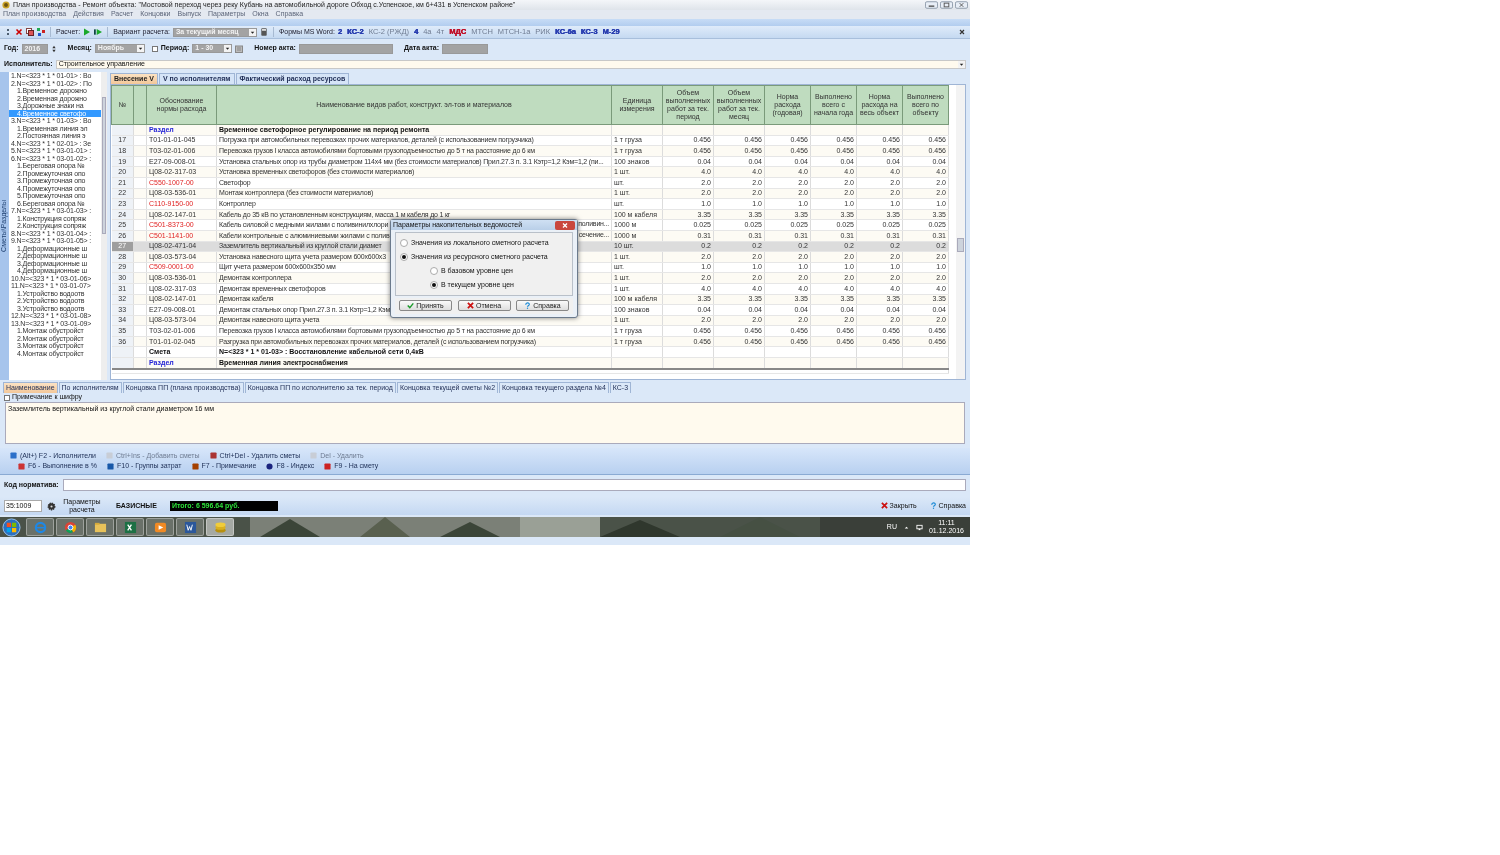 The height and width of the screenshot is (855, 1500). I want to click on tree-icon, so click(41, 32).